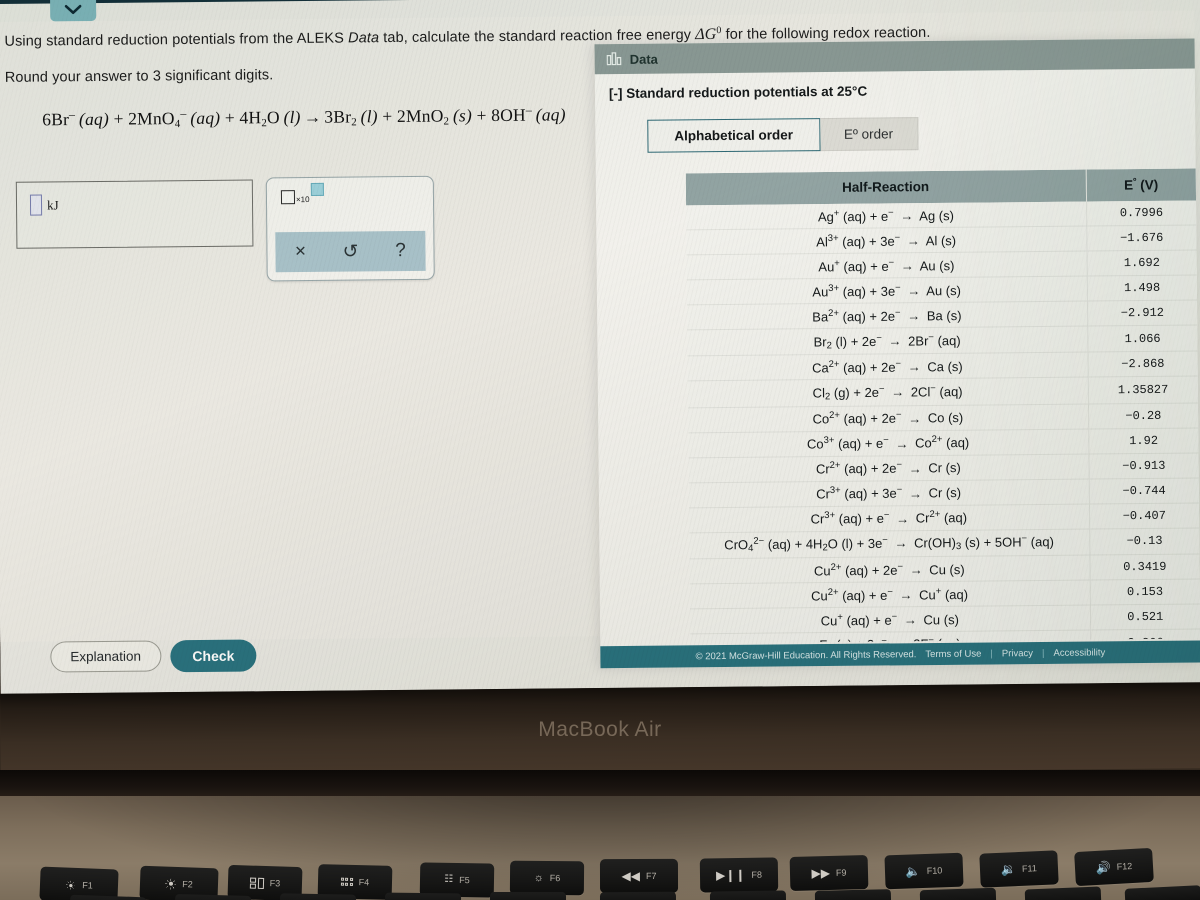 This screenshot has height=900, width=1200. I want to click on function-key-f10: 🔈 F10, so click(924, 871).